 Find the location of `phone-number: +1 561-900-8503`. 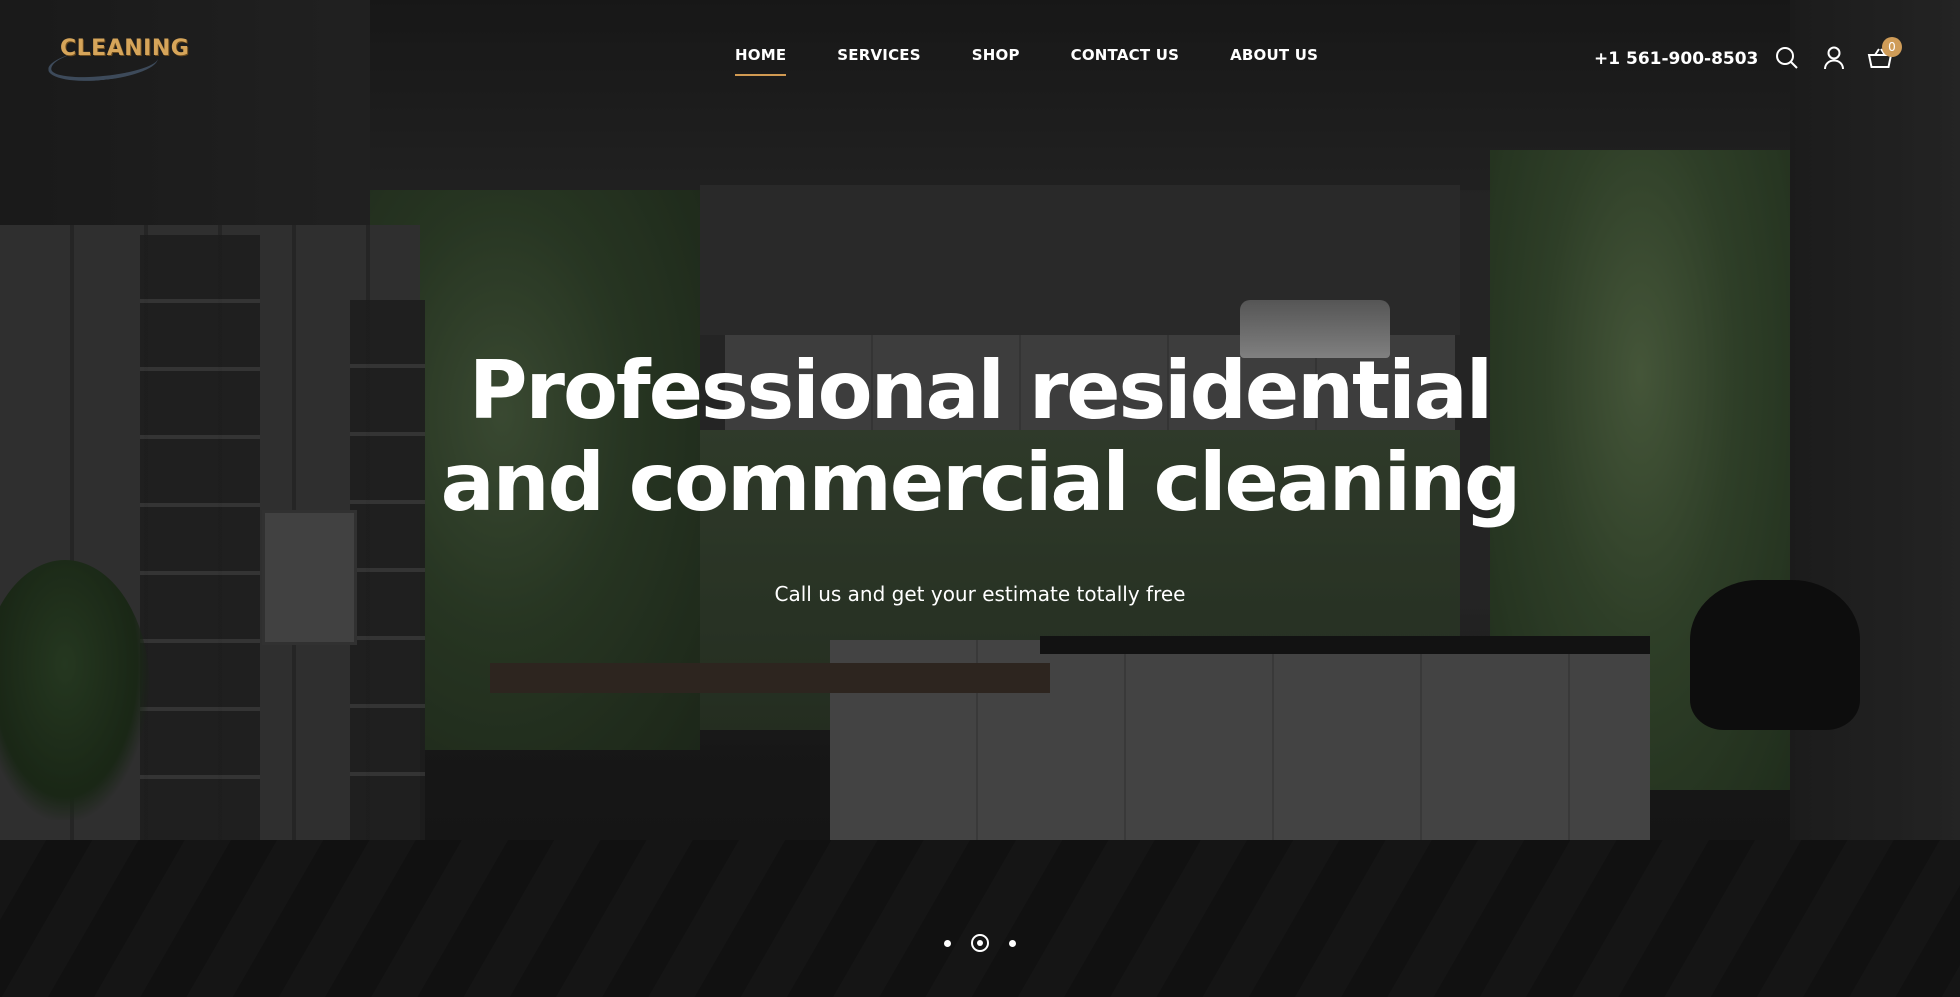

phone-number: +1 561-900-8503 is located at coordinates (1676, 59).